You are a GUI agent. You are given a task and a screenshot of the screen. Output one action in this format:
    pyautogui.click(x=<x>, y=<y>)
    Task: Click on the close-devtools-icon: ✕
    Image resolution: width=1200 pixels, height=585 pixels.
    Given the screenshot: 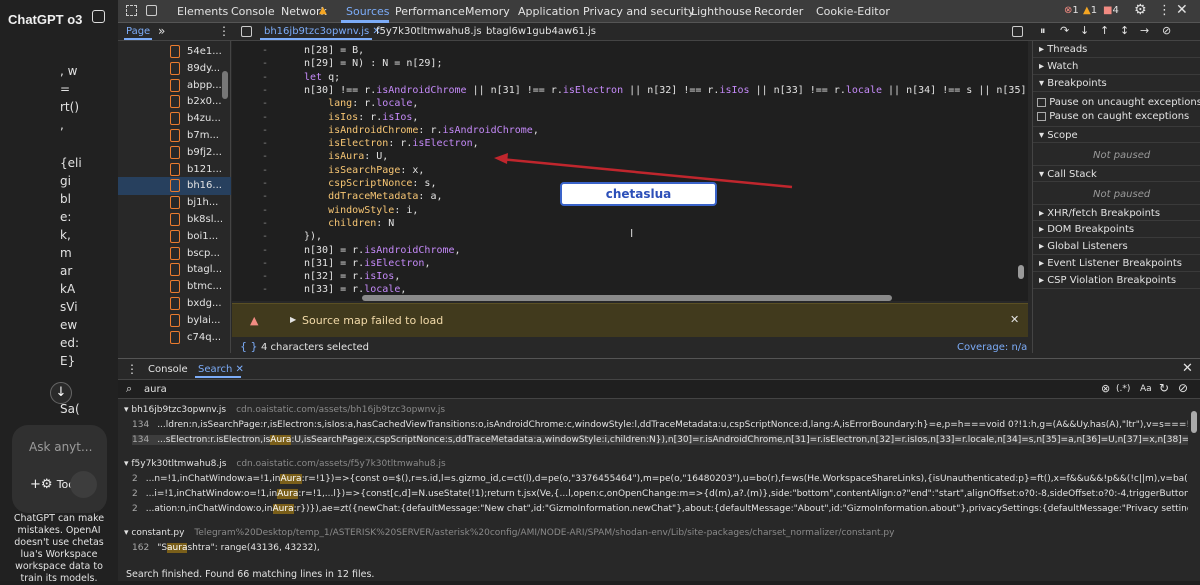 What is the action you would take?
    pyautogui.click(x=1182, y=10)
    